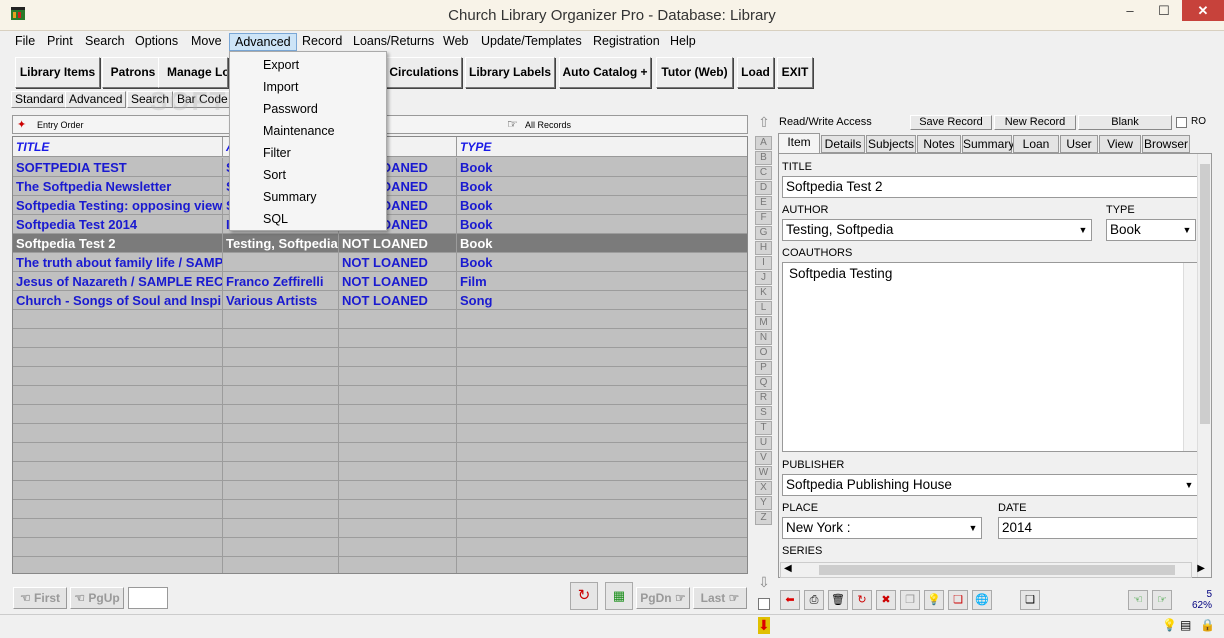 The height and width of the screenshot is (638, 1224). What do you see at coordinates (57, 72) in the screenshot?
I see `library-items-button: Library Items` at bounding box center [57, 72].